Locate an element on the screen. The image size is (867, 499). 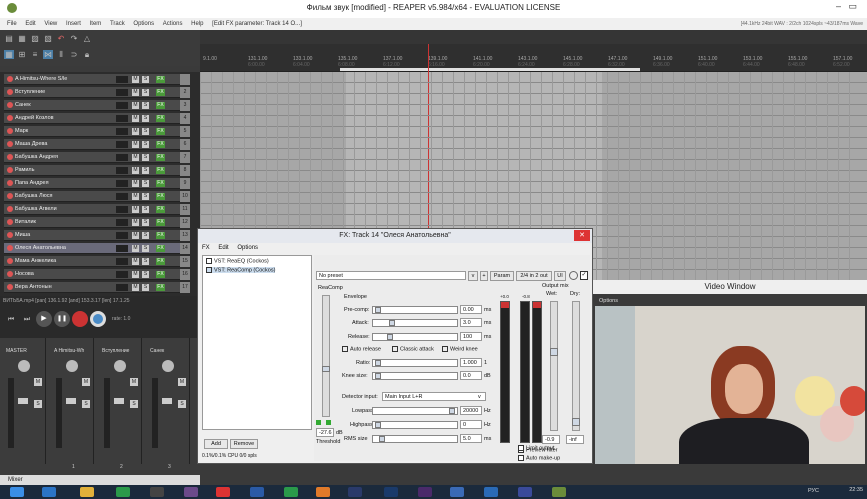
track-name: Бабушка Агвели is located at coordinates (36, 209).